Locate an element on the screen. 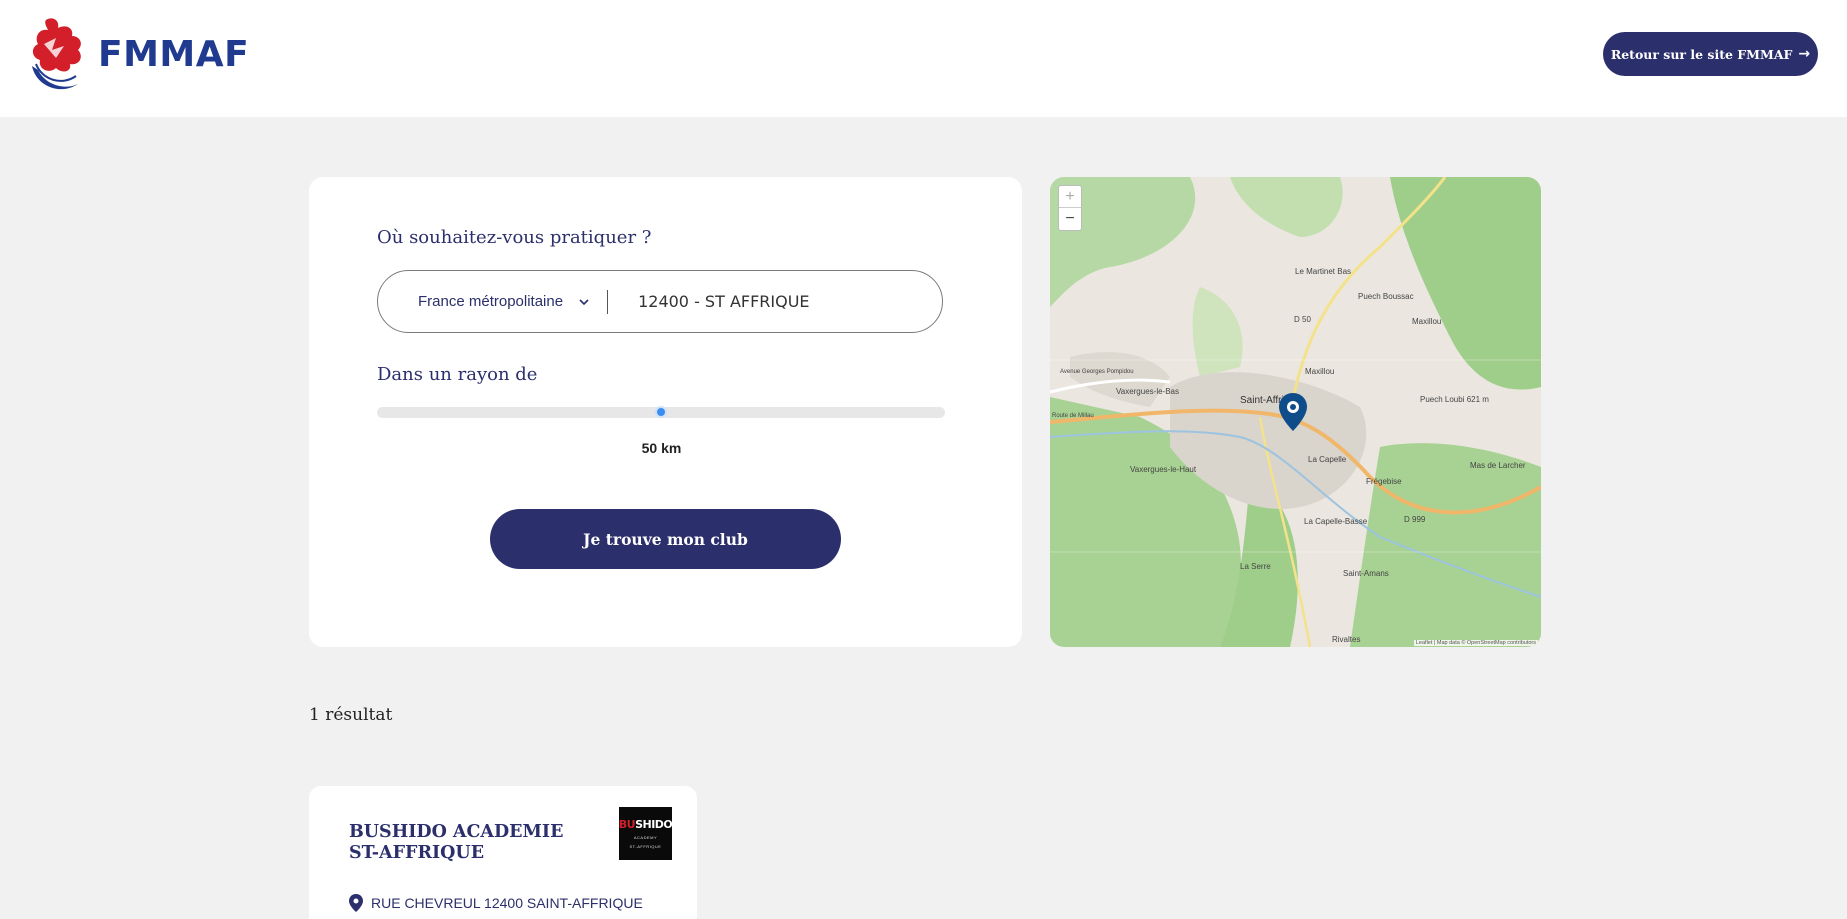 The image size is (1847, 919). map-label: Rivaltes is located at coordinates (1346, 639).